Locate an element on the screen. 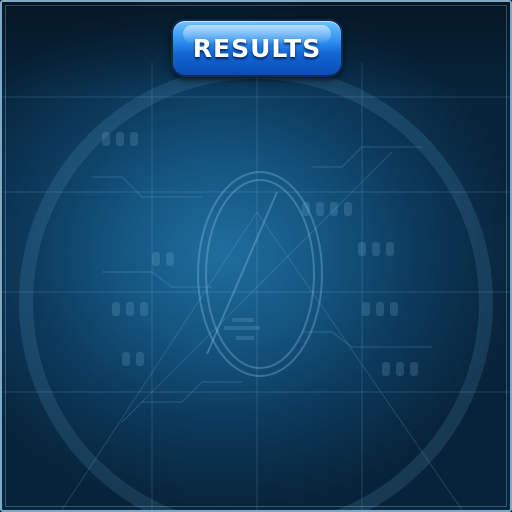 The width and height of the screenshot is (512, 512). results-button: RESULTS is located at coordinates (257, 48).